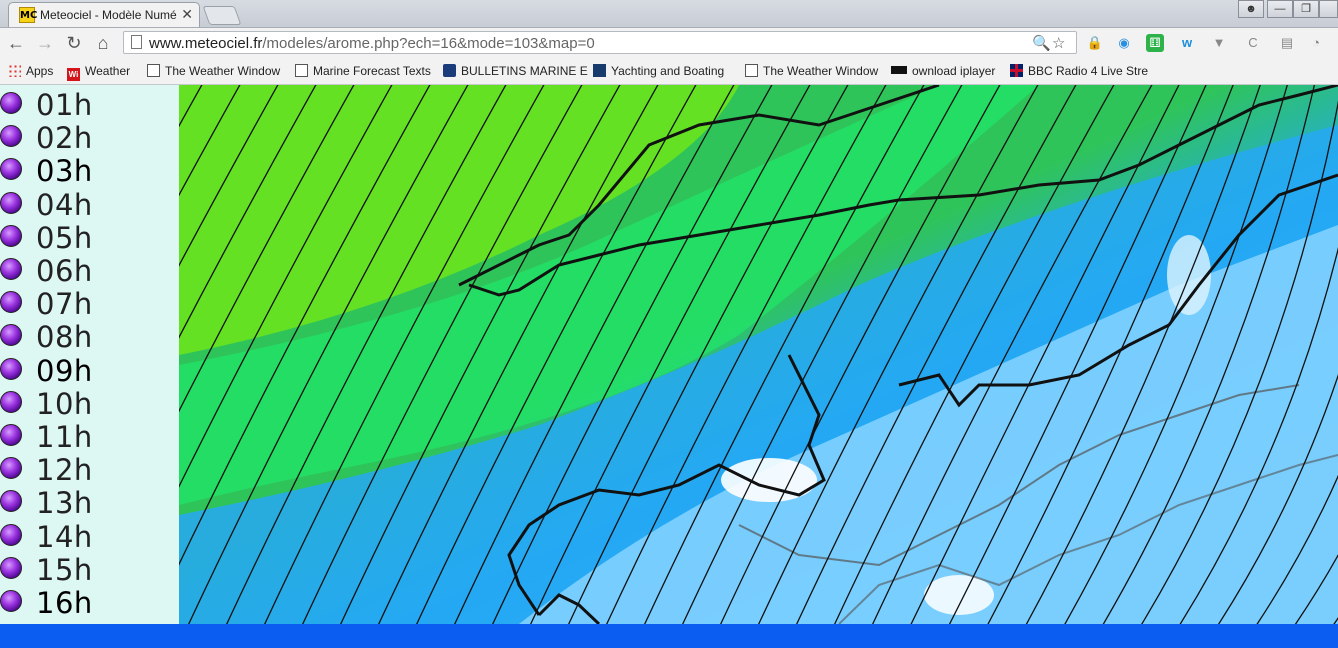 The width and height of the screenshot is (1338, 648). I want to click on gamepad-extension-icon: ▤, so click(1287, 43).